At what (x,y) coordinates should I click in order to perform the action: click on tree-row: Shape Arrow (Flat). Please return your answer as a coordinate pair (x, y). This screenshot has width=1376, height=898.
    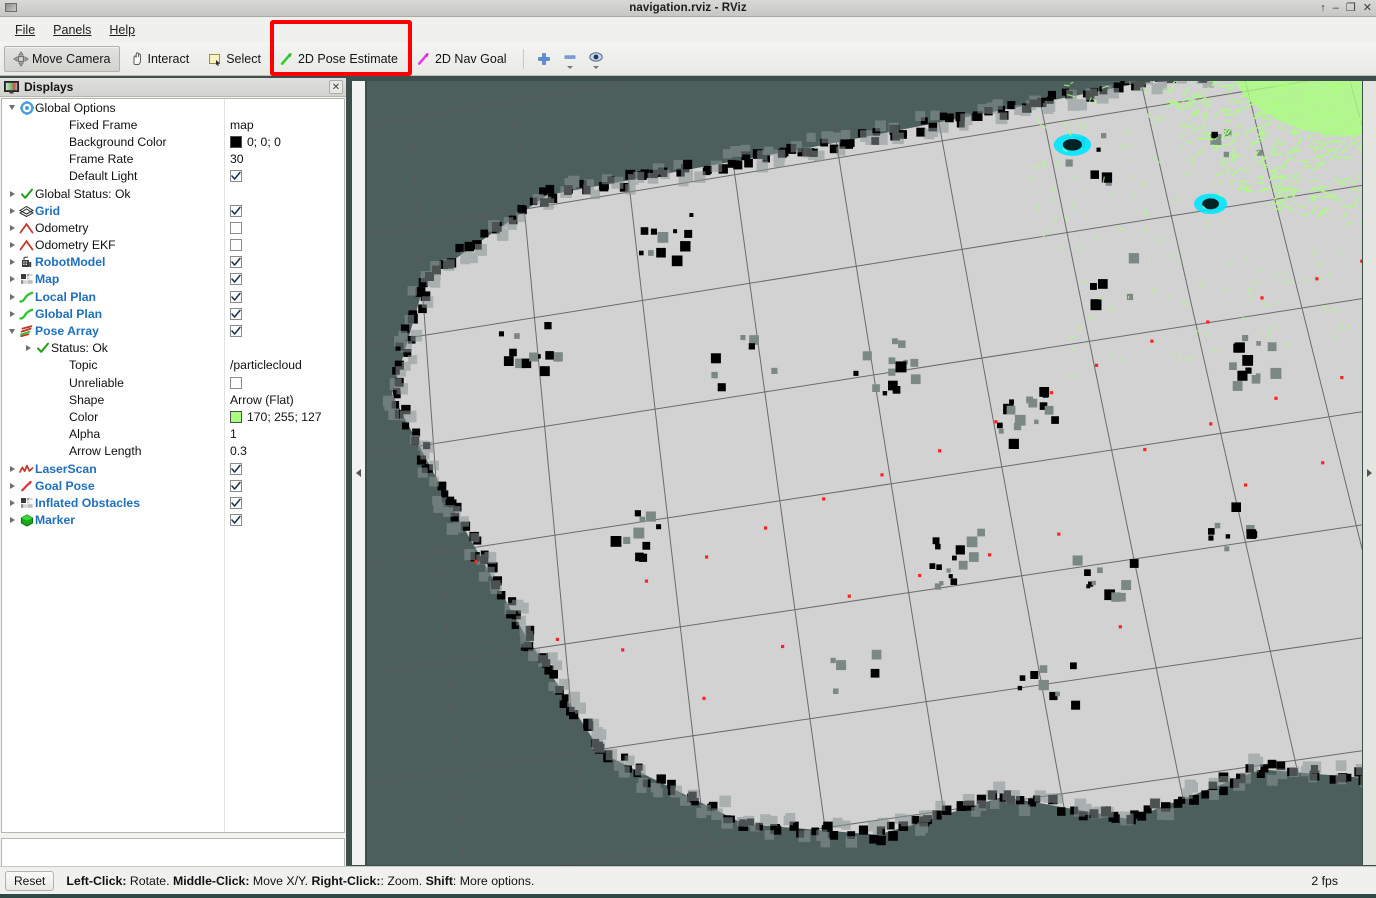
    Looking at the image, I should click on (173, 399).